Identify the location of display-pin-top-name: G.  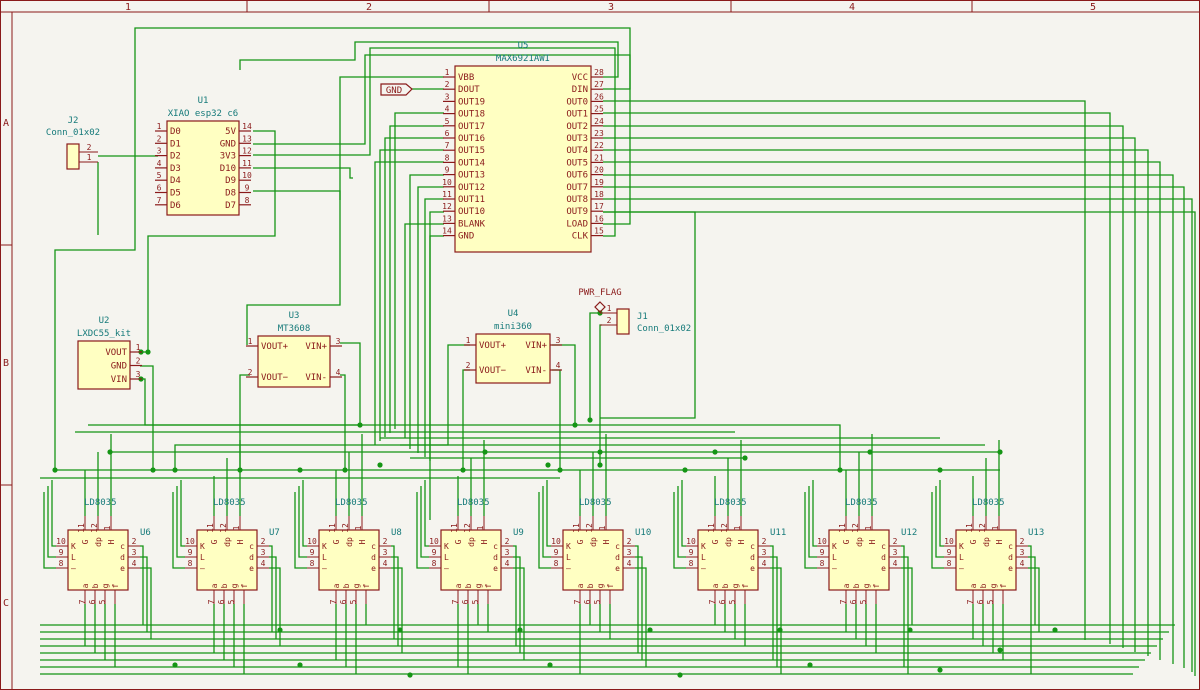
(214, 541).